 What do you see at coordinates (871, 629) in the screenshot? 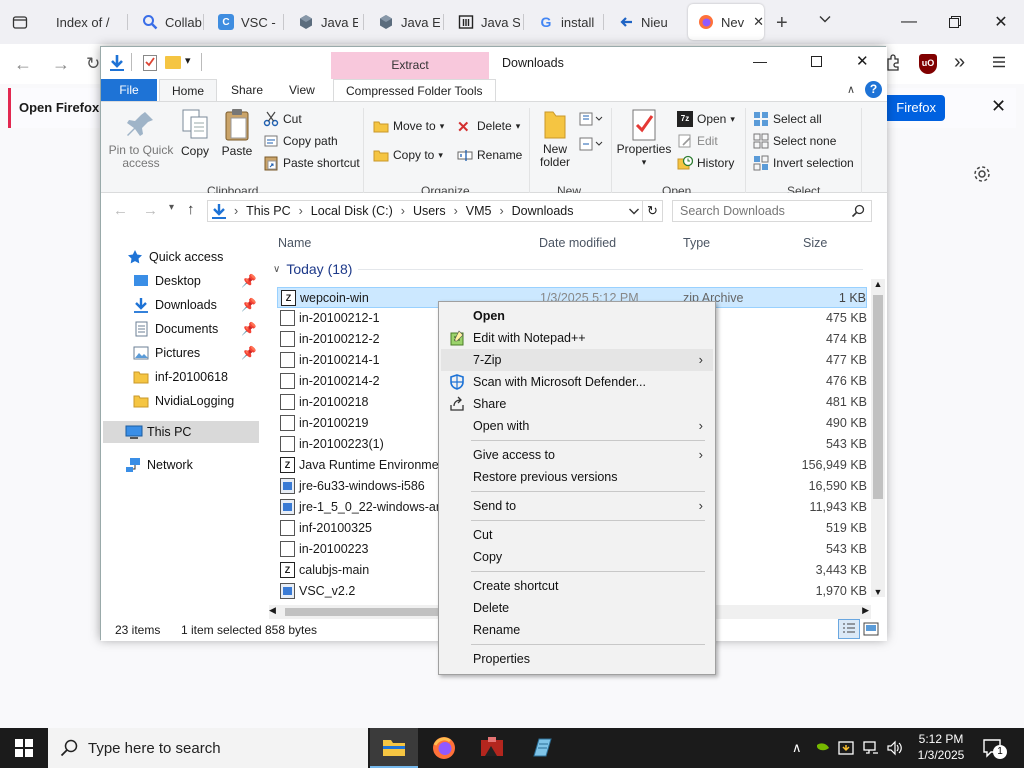
I see `large-icons-view-icon` at bounding box center [871, 629].